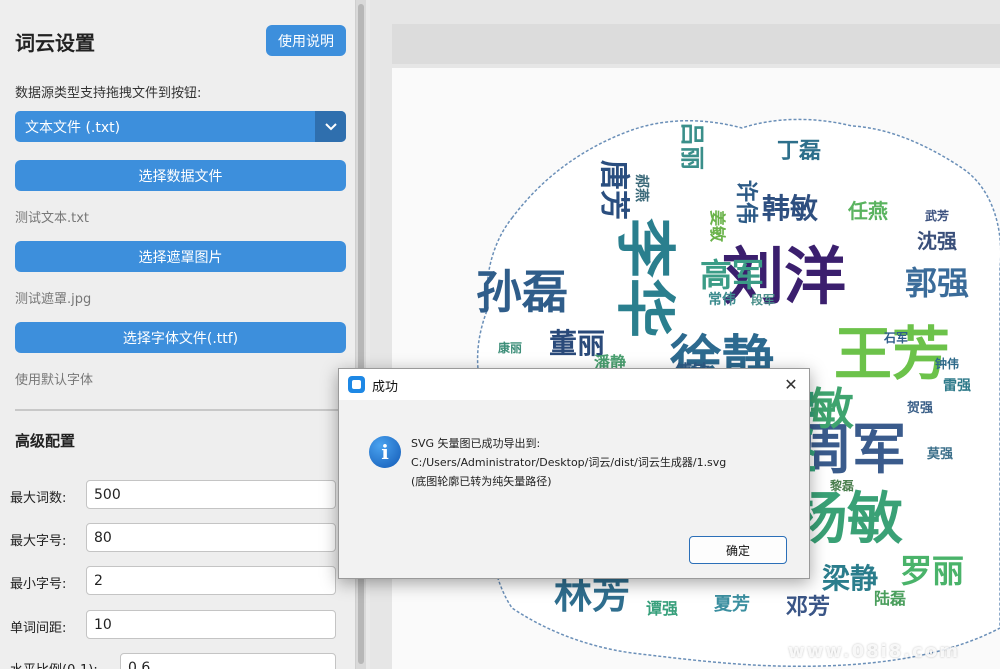  I want to click on cloud-word: 康丽, so click(510, 347).